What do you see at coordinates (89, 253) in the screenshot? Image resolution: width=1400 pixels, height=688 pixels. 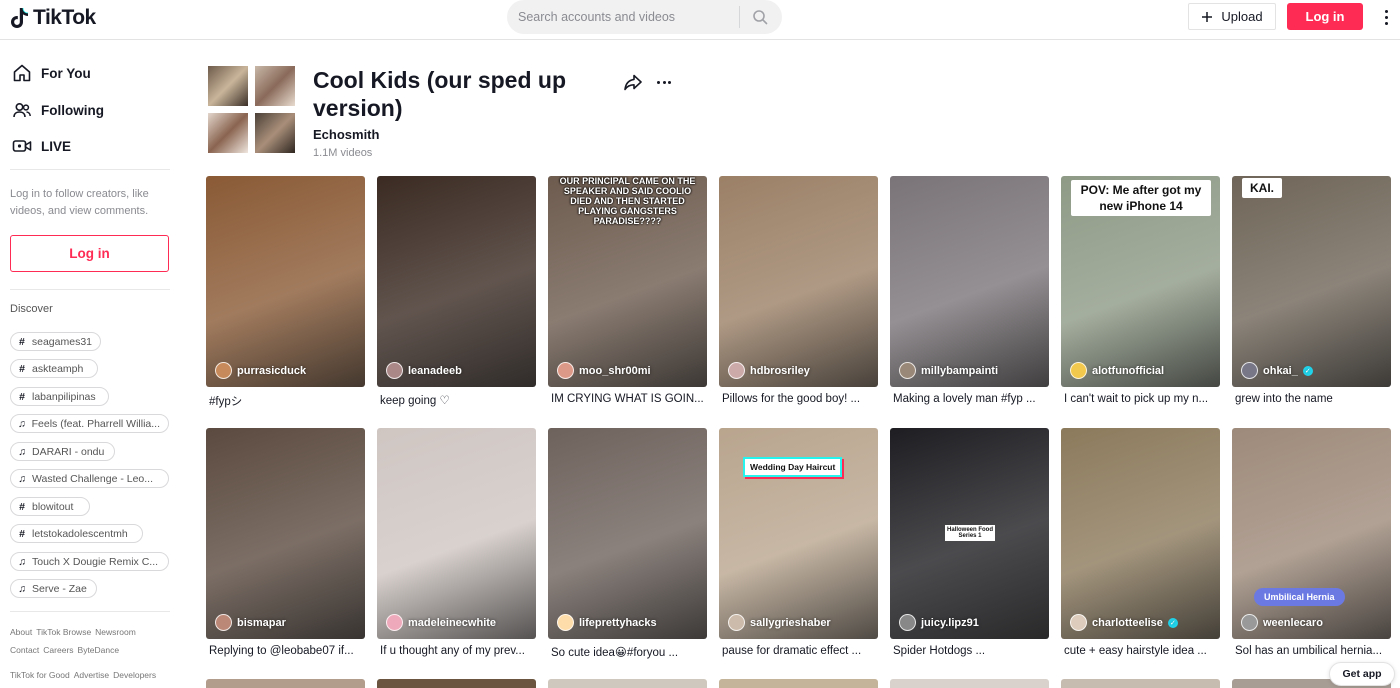 I see `sidebar-login-button: Log in` at bounding box center [89, 253].